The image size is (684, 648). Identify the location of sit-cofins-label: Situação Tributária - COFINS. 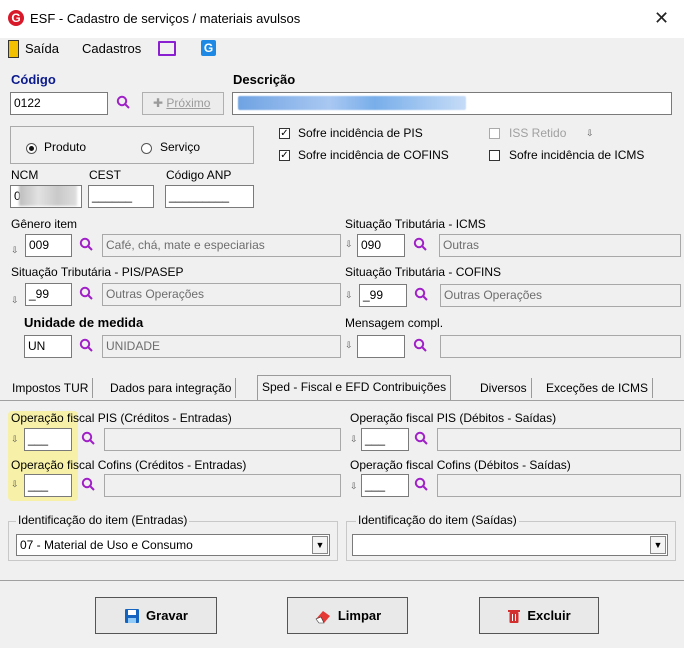
(423, 272).